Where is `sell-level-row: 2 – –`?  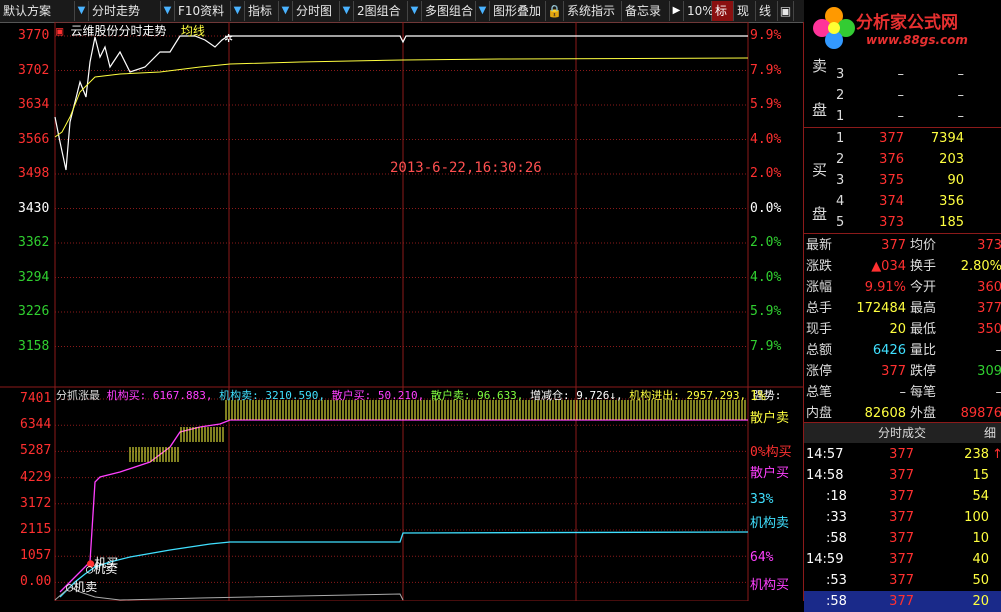
sell-level-row: 2 – – is located at coordinates (902, 95).